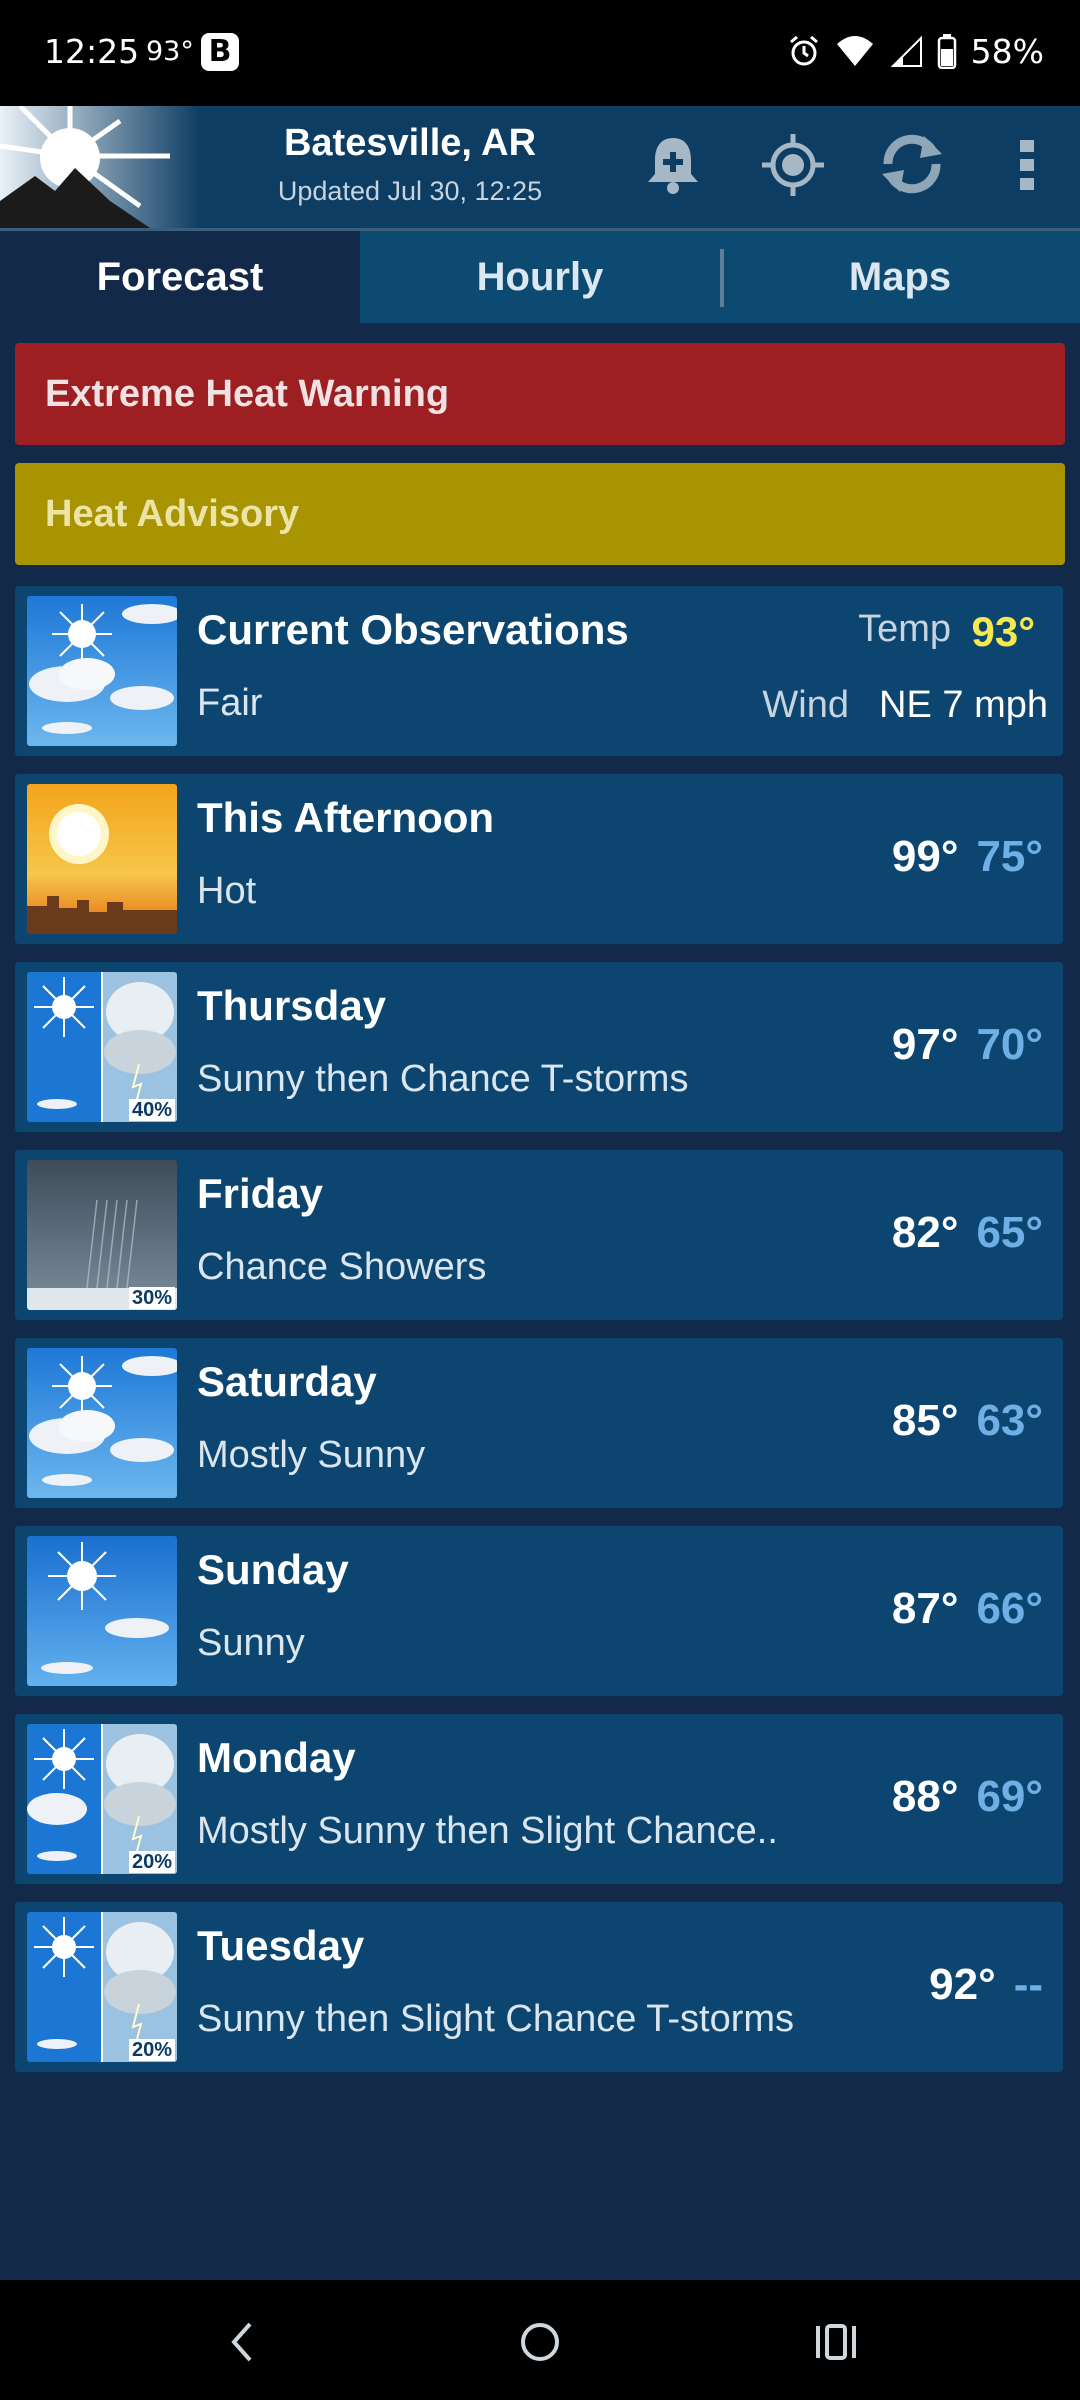 The height and width of the screenshot is (2400, 1080). I want to click on low-temp: 70°, so click(1009, 1044).